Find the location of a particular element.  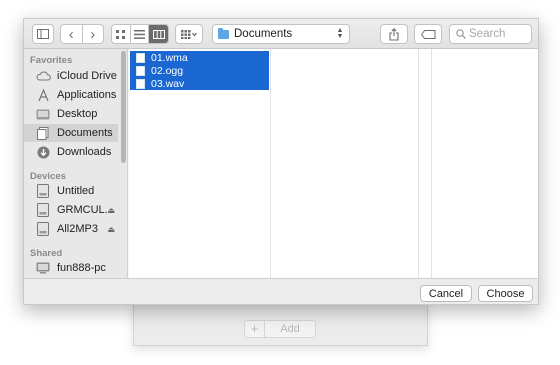

sidebar-item-label: All2MP3 is located at coordinates (77, 229).